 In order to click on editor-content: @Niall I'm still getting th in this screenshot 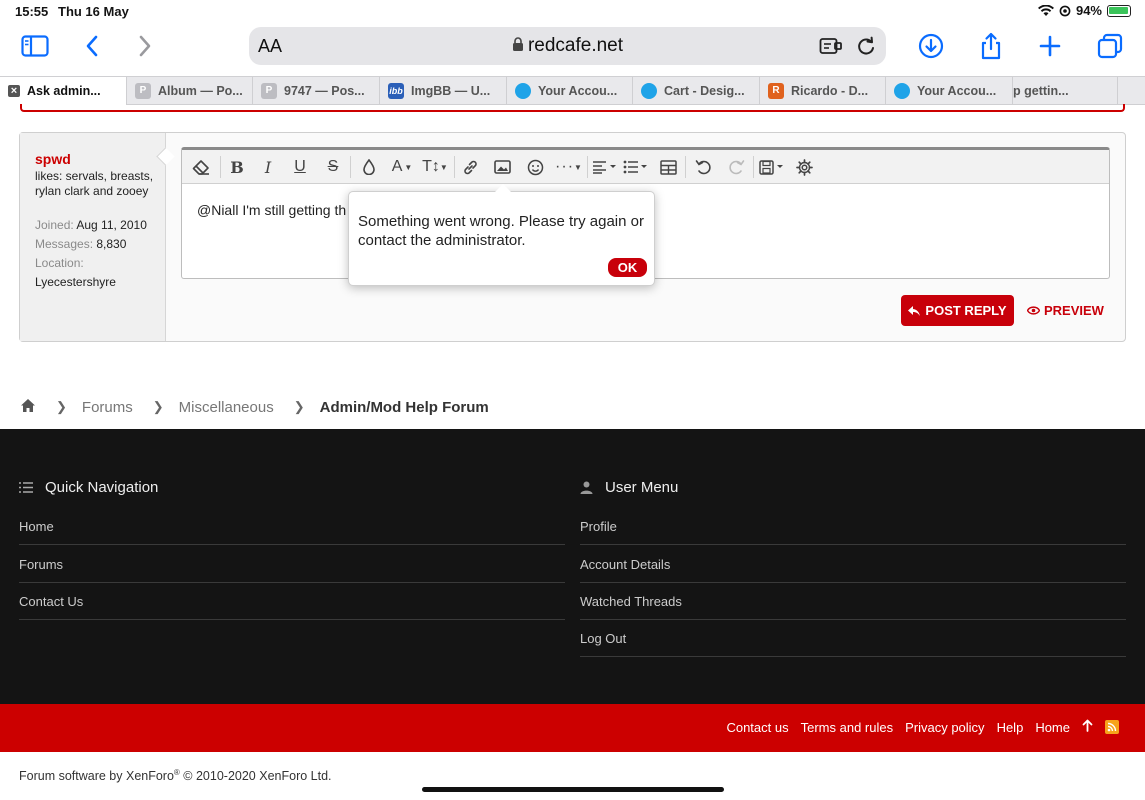, I will do `click(271, 210)`.